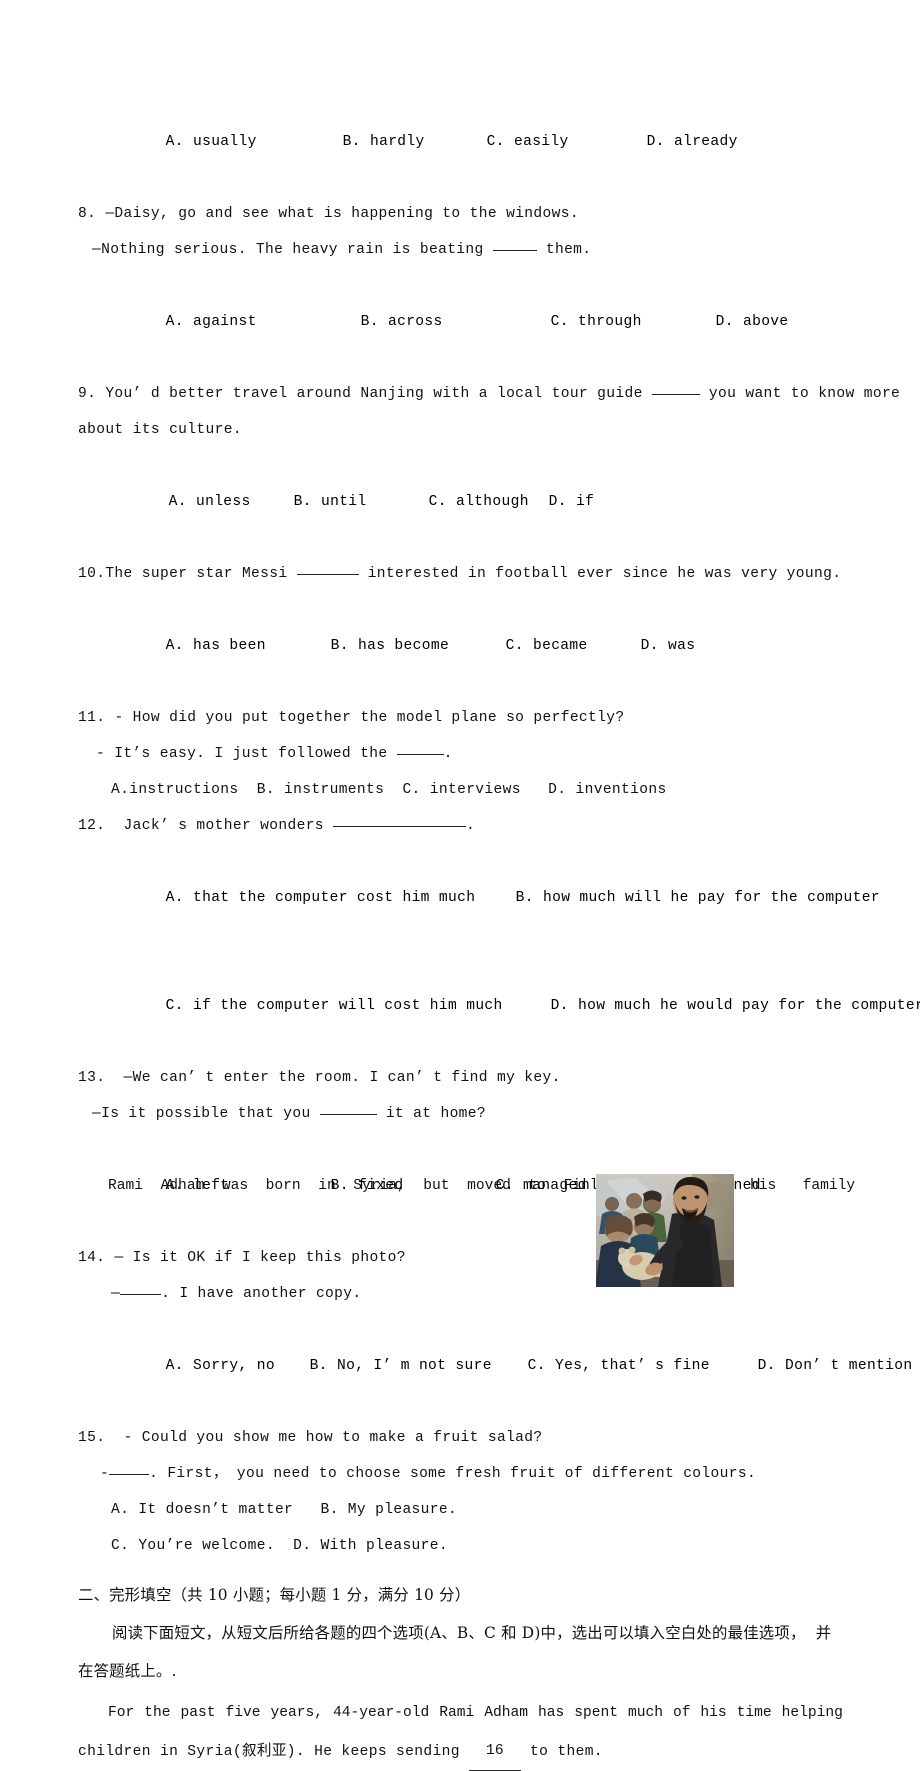  What do you see at coordinates (596, 1713) in the screenshot?
I see `word: spent` at bounding box center [596, 1713].